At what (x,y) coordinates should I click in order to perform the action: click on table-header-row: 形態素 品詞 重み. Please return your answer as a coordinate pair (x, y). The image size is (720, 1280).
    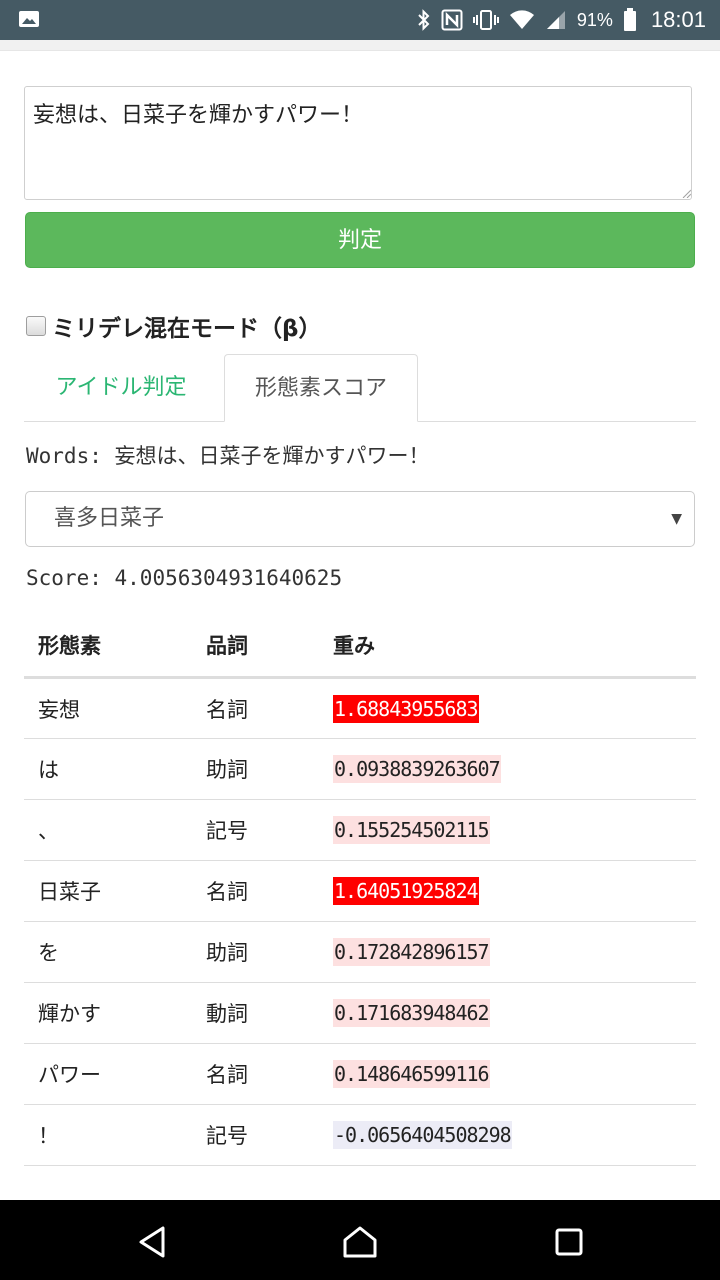
    Looking at the image, I should click on (360, 646).